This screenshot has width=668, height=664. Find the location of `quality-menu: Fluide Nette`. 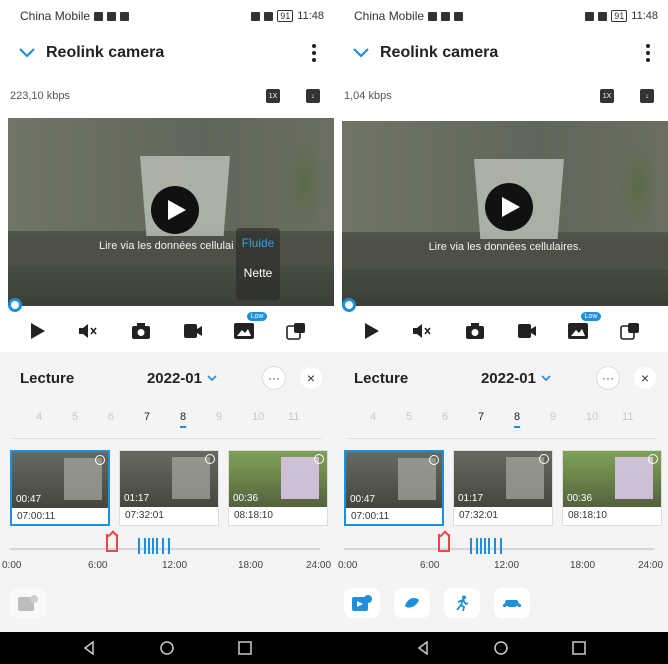

quality-menu: Fluide Nette is located at coordinates (258, 264).